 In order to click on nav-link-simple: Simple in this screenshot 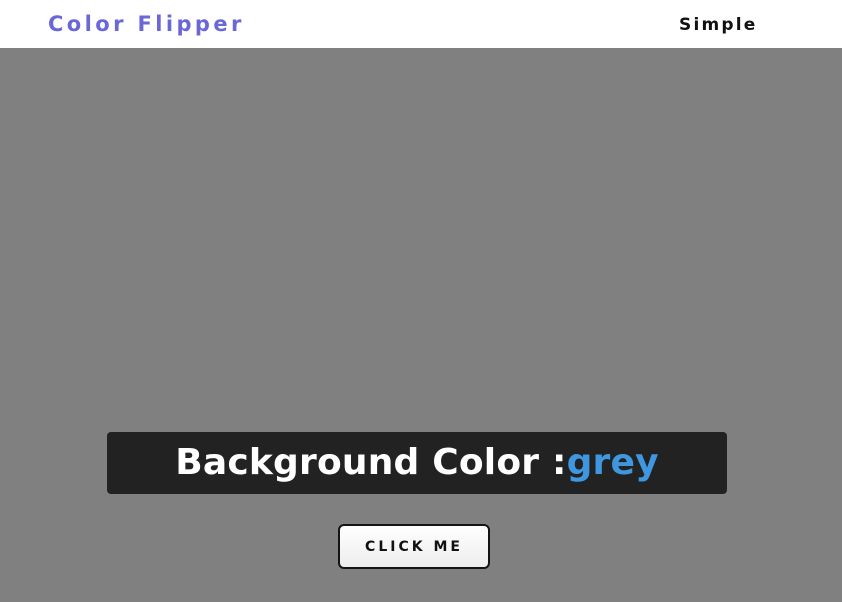, I will do `click(718, 25)`.